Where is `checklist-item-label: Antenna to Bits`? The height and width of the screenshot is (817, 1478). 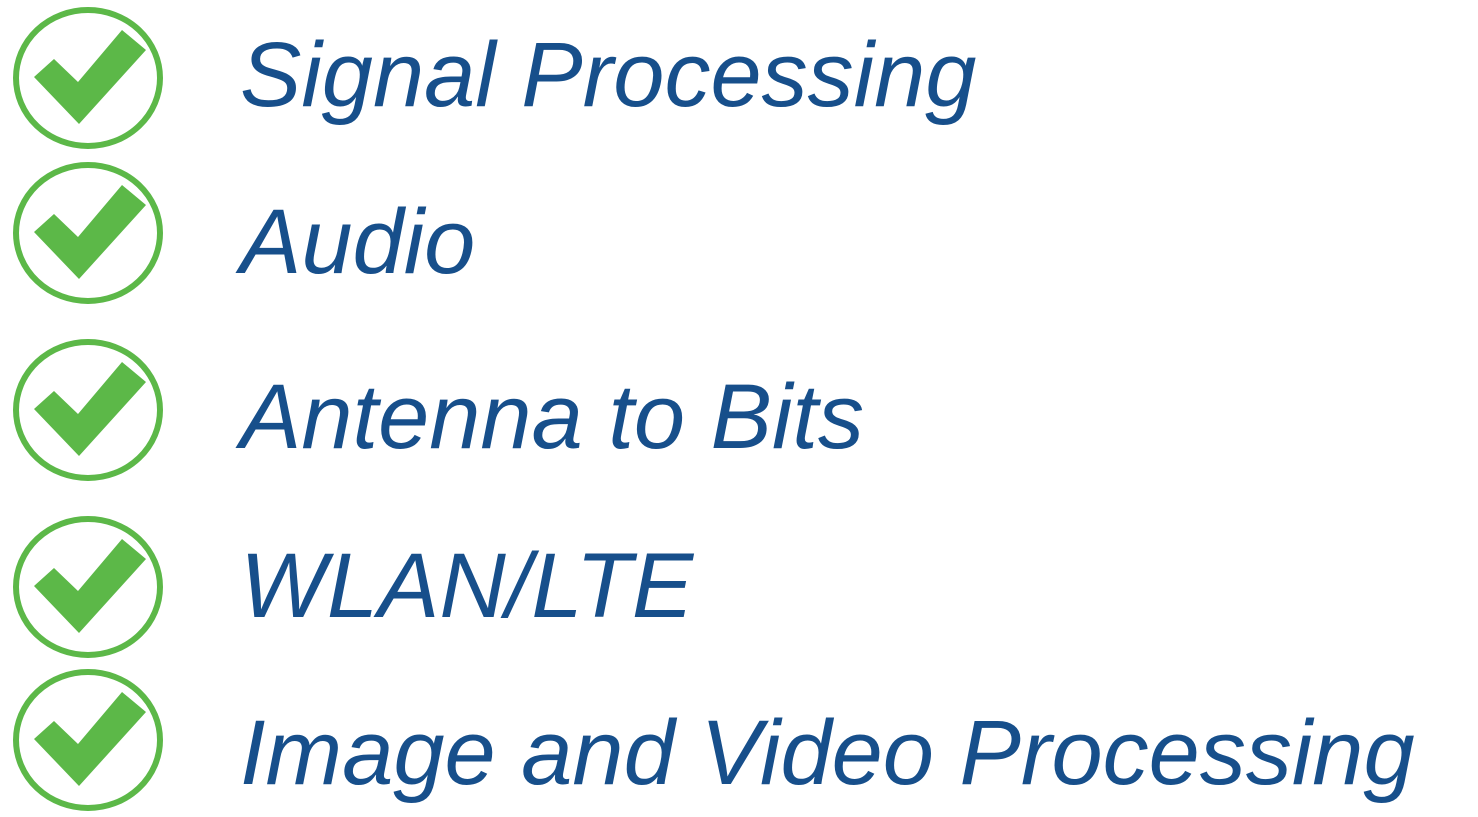
checklist-item-label: Antenna to Bits is located at coordinates (552, 417).